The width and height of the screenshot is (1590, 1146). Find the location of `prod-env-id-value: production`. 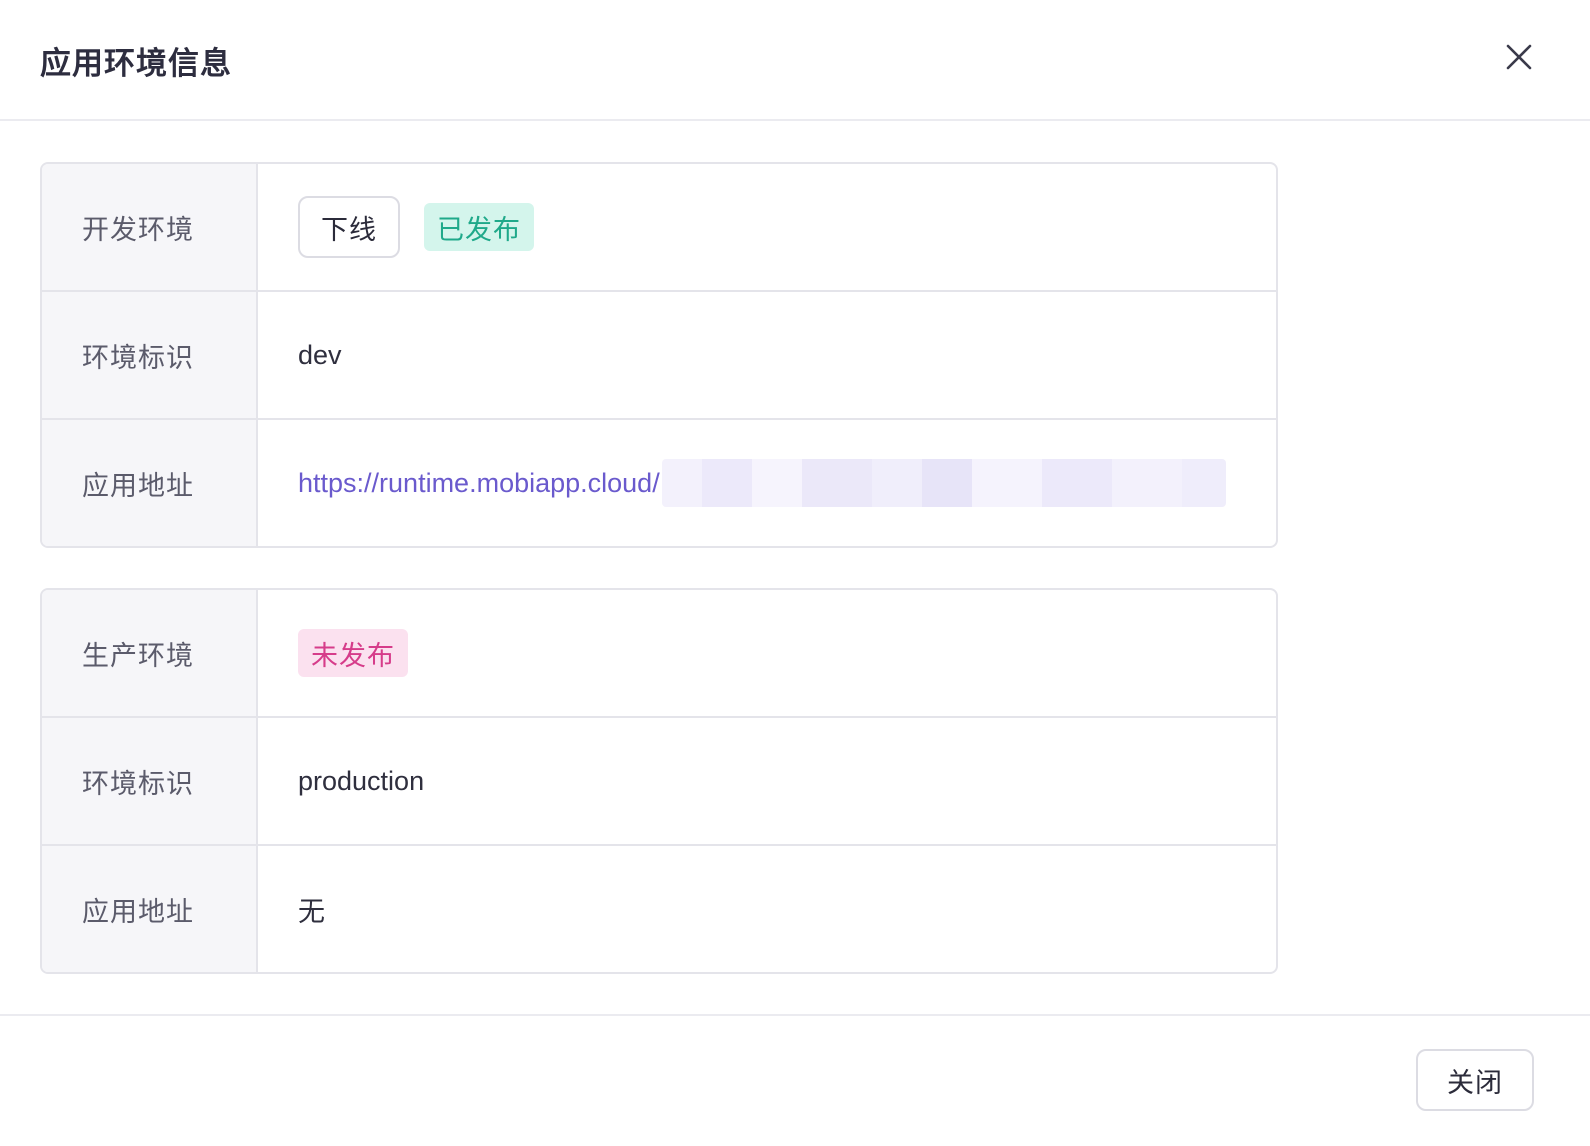

prod-env-id-value: production is located at coordinates (361, 780).